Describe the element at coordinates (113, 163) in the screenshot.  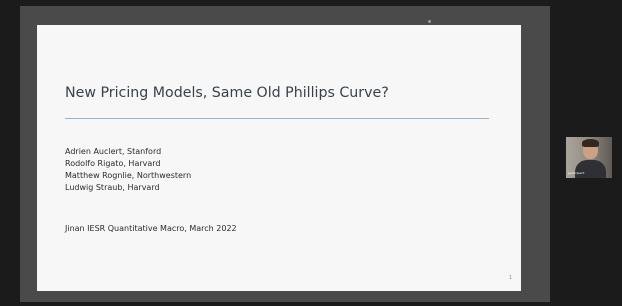
I see `author-item: Rodolfo Rigato, Harvard` at that location.